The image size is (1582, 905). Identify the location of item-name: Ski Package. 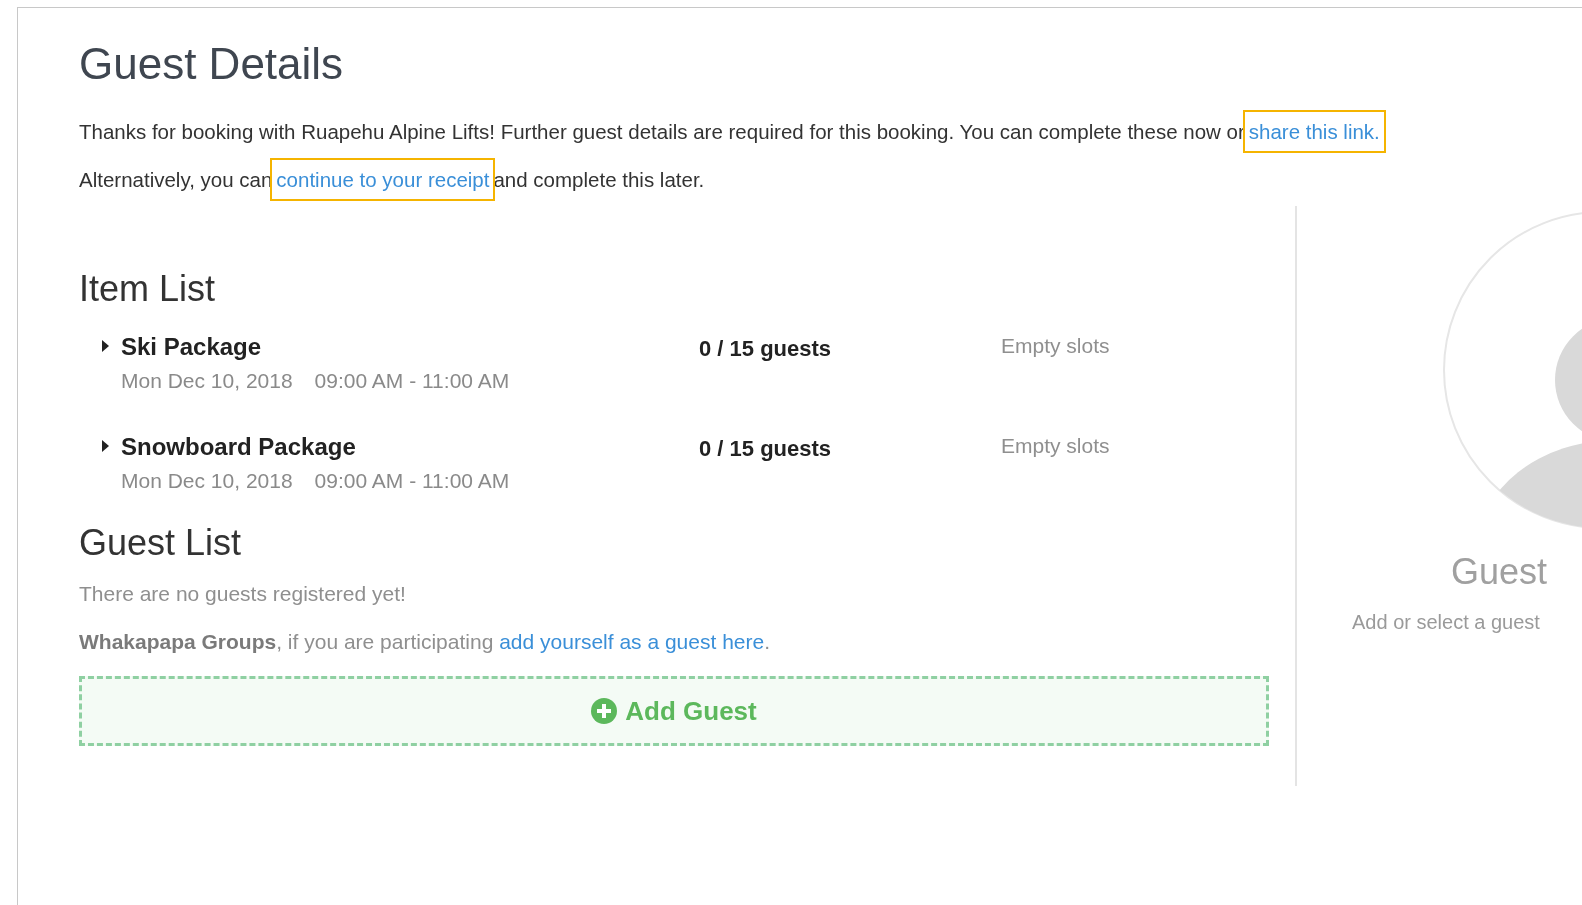
(410, 347).